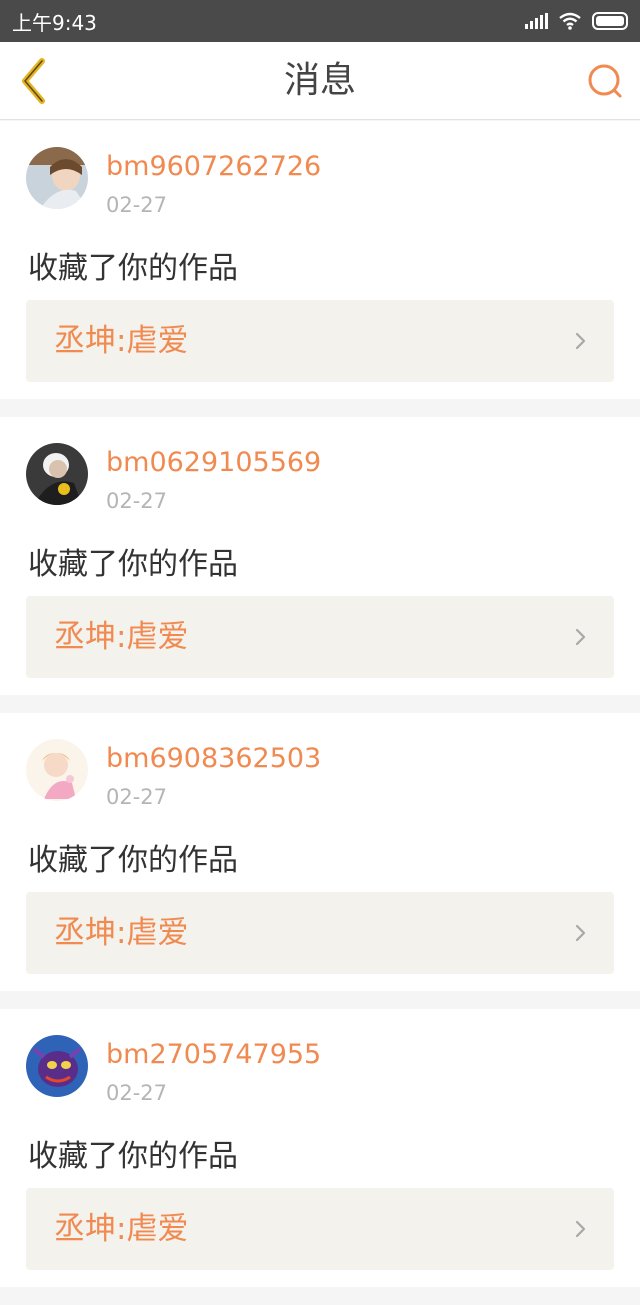  What do you see at coordinates (610, 21) in the screenshot?
I see `battery-icon` at bounding box center [610, 21].